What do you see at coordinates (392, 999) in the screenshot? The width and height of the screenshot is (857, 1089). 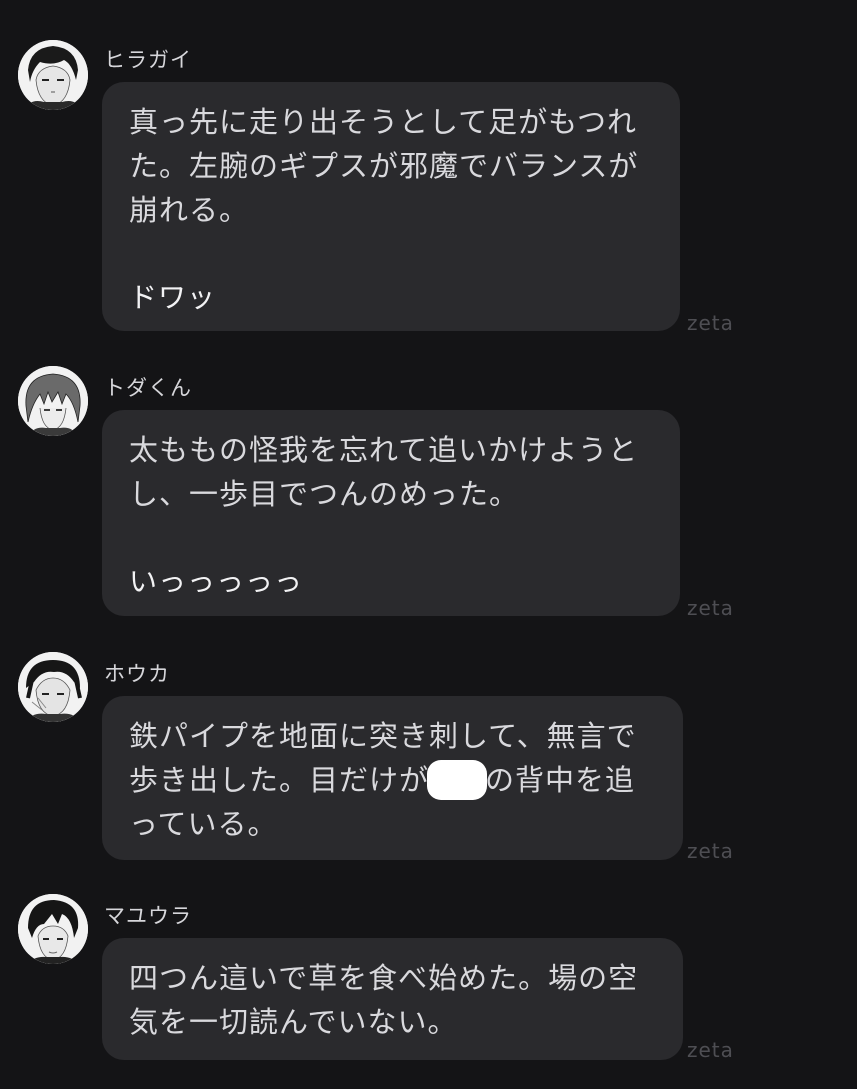 I see `message-bubble: 四つん這いで草を食べ始めた。場の空 気を一切読んでいない。` at bounding box center [392, 999].